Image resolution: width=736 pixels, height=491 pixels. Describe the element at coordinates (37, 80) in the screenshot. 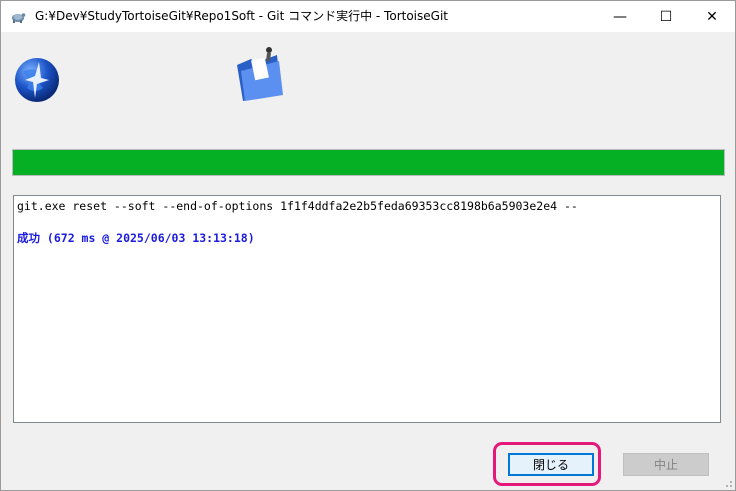

I see `globe-icon` at that location.